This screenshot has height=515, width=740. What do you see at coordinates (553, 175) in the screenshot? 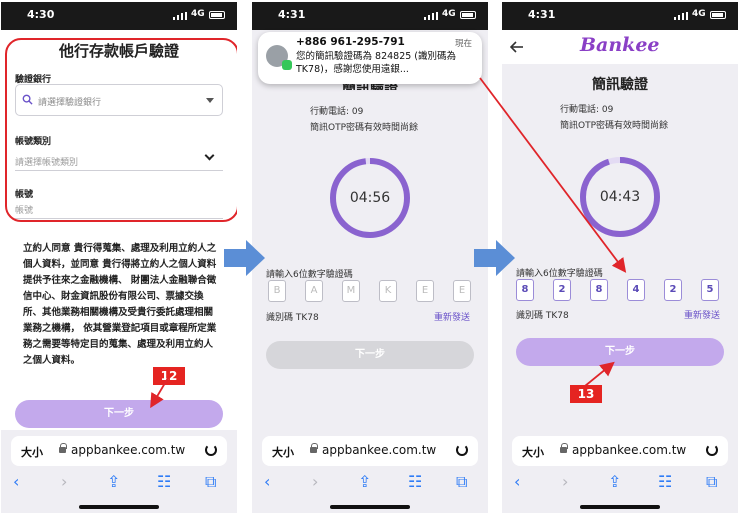
I see `arrow-code-to-input` at bounding box center [553, 175].